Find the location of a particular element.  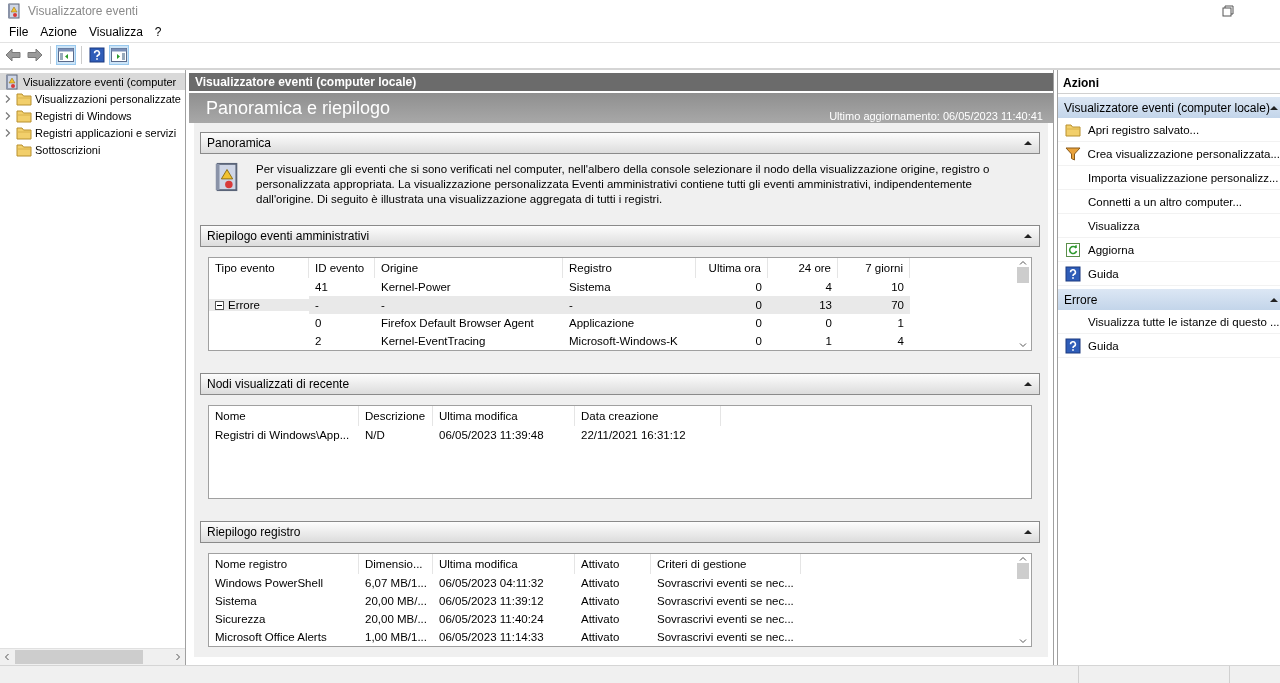

column-header: Registro is located at coordinates (629, 268).